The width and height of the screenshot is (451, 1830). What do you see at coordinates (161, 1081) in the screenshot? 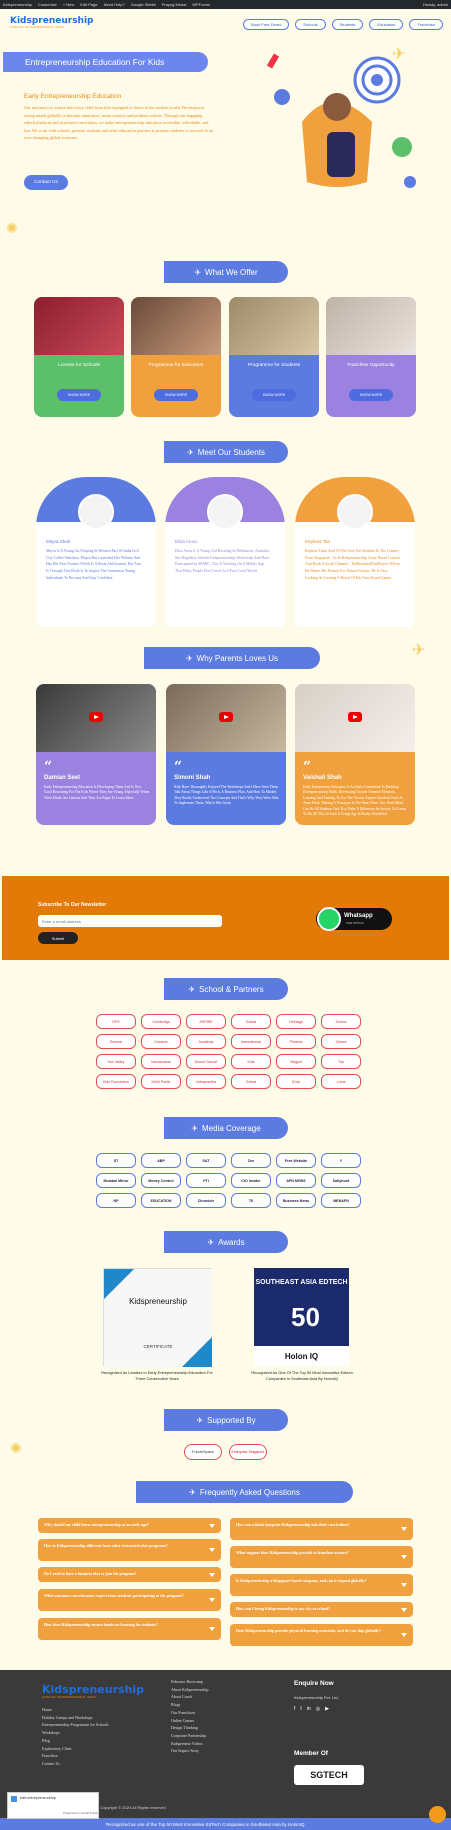
I see `partner-logo: Delhi Public` at bounding box center [161, 1081].